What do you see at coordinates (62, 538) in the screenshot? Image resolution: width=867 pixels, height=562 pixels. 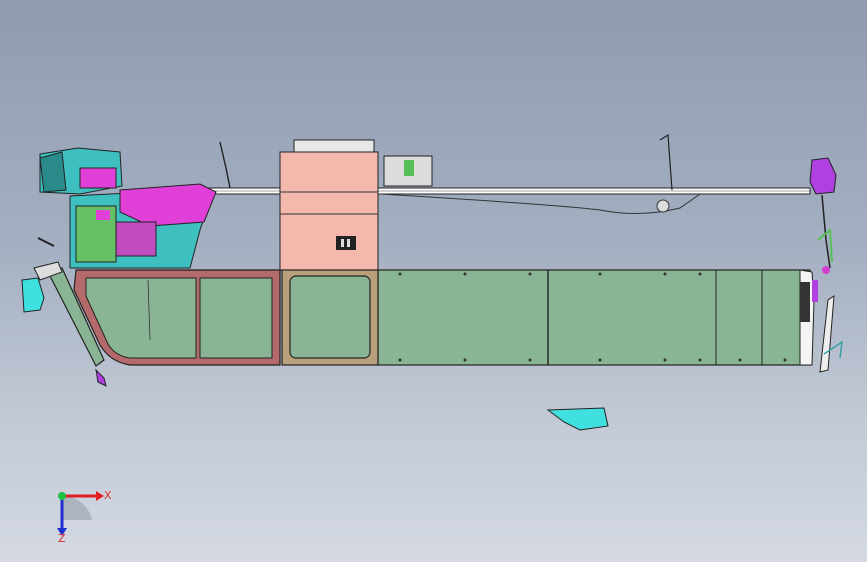 I see `z-axis-label: Z` at bounding box center [62, 538].